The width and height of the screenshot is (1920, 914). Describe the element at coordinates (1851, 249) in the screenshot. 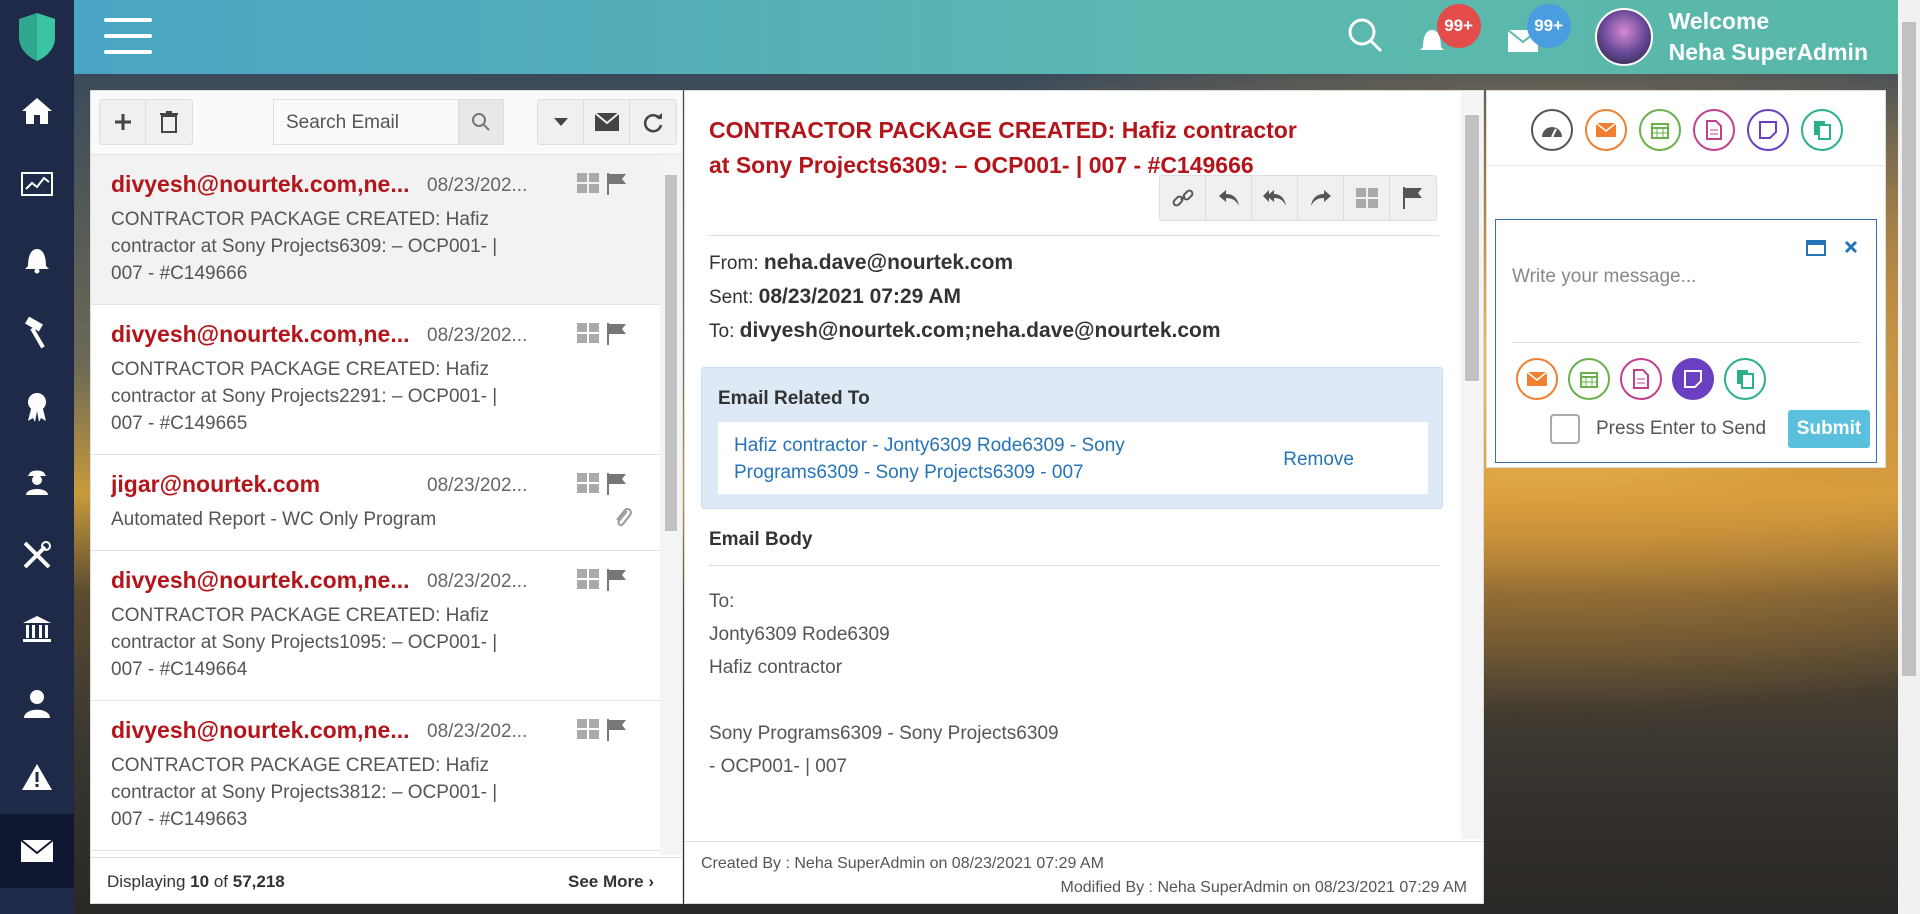

I see `close-icon` at that location.